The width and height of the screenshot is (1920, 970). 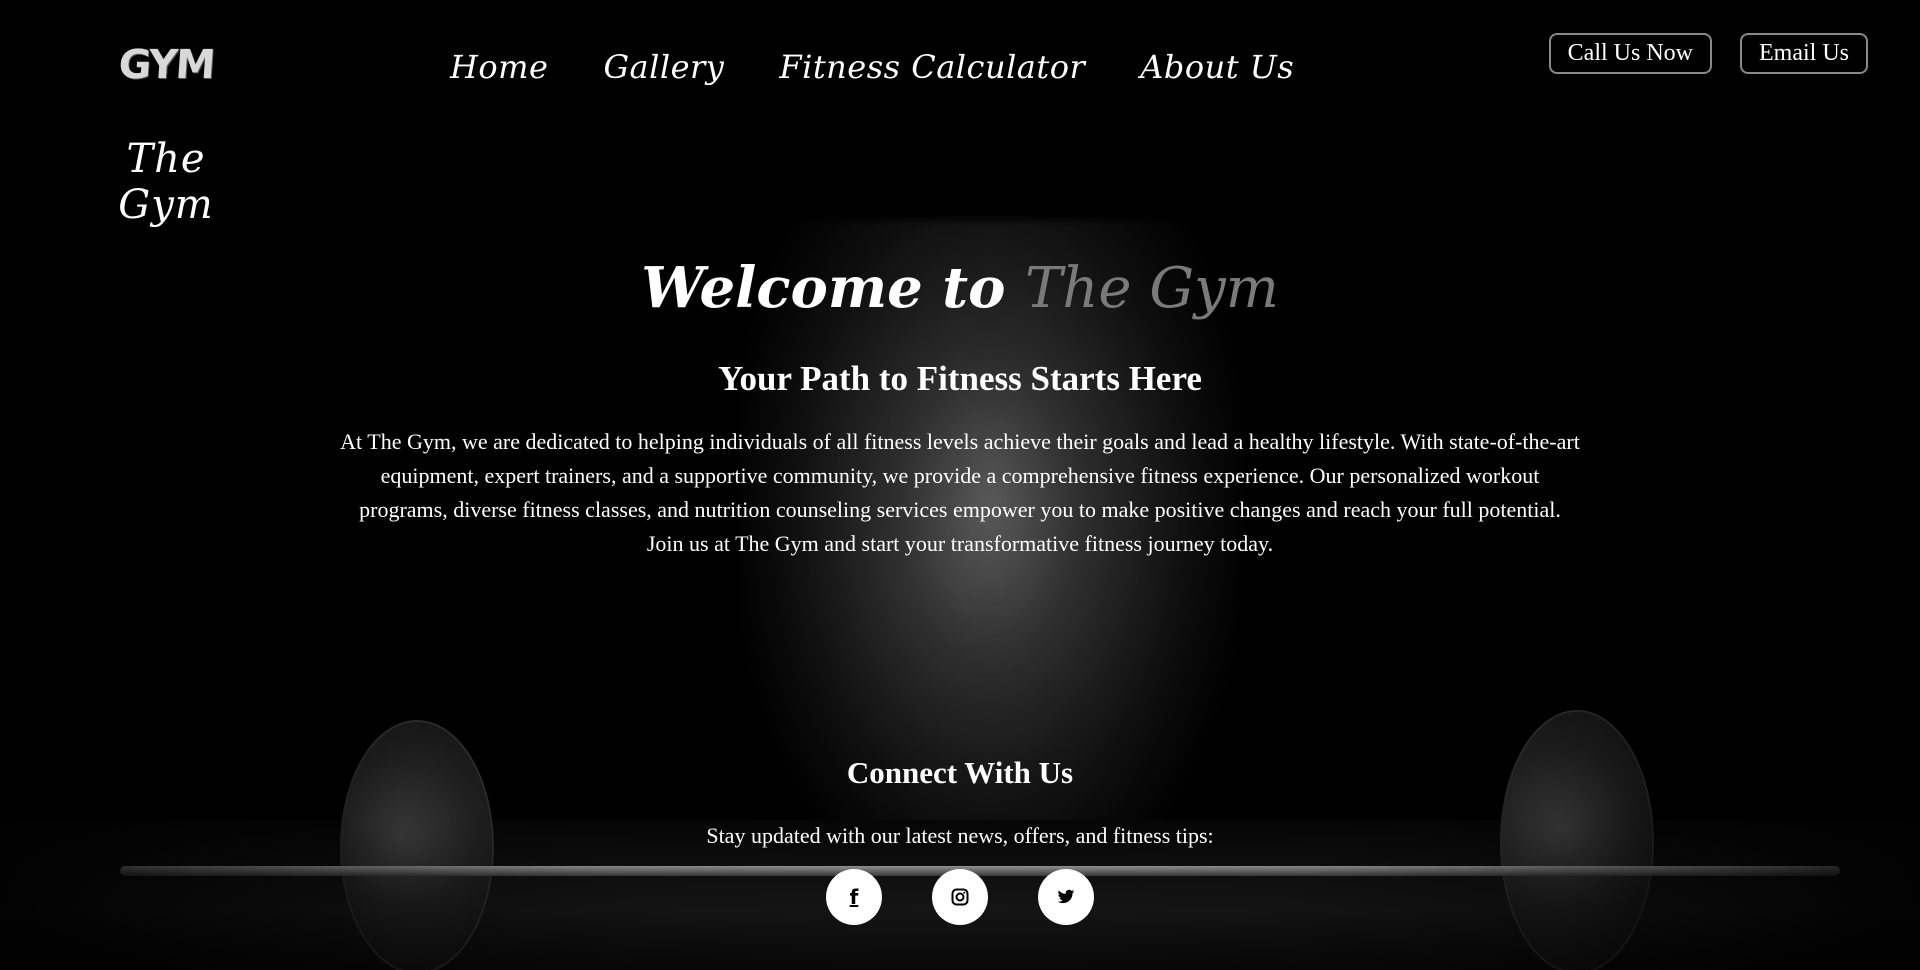 I want to click on logo: GYM The Gym, so click(x=166, y=129).